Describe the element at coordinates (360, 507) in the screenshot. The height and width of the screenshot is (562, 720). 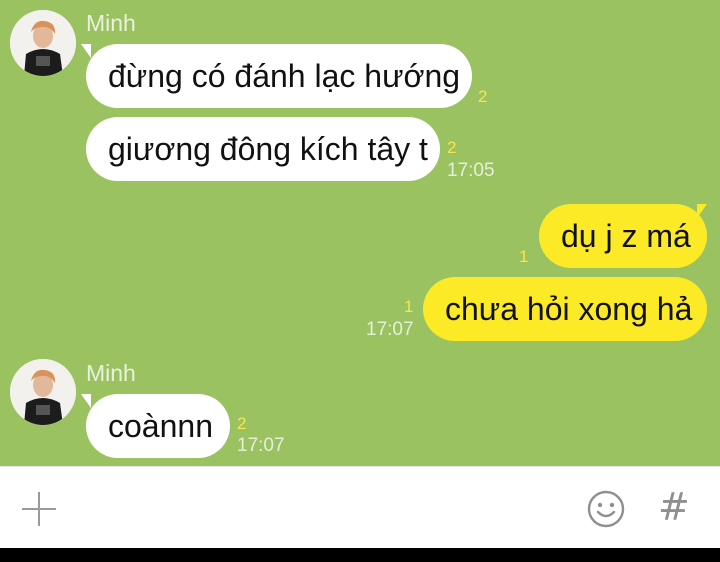
I see `message-input-bar: #` at that location.